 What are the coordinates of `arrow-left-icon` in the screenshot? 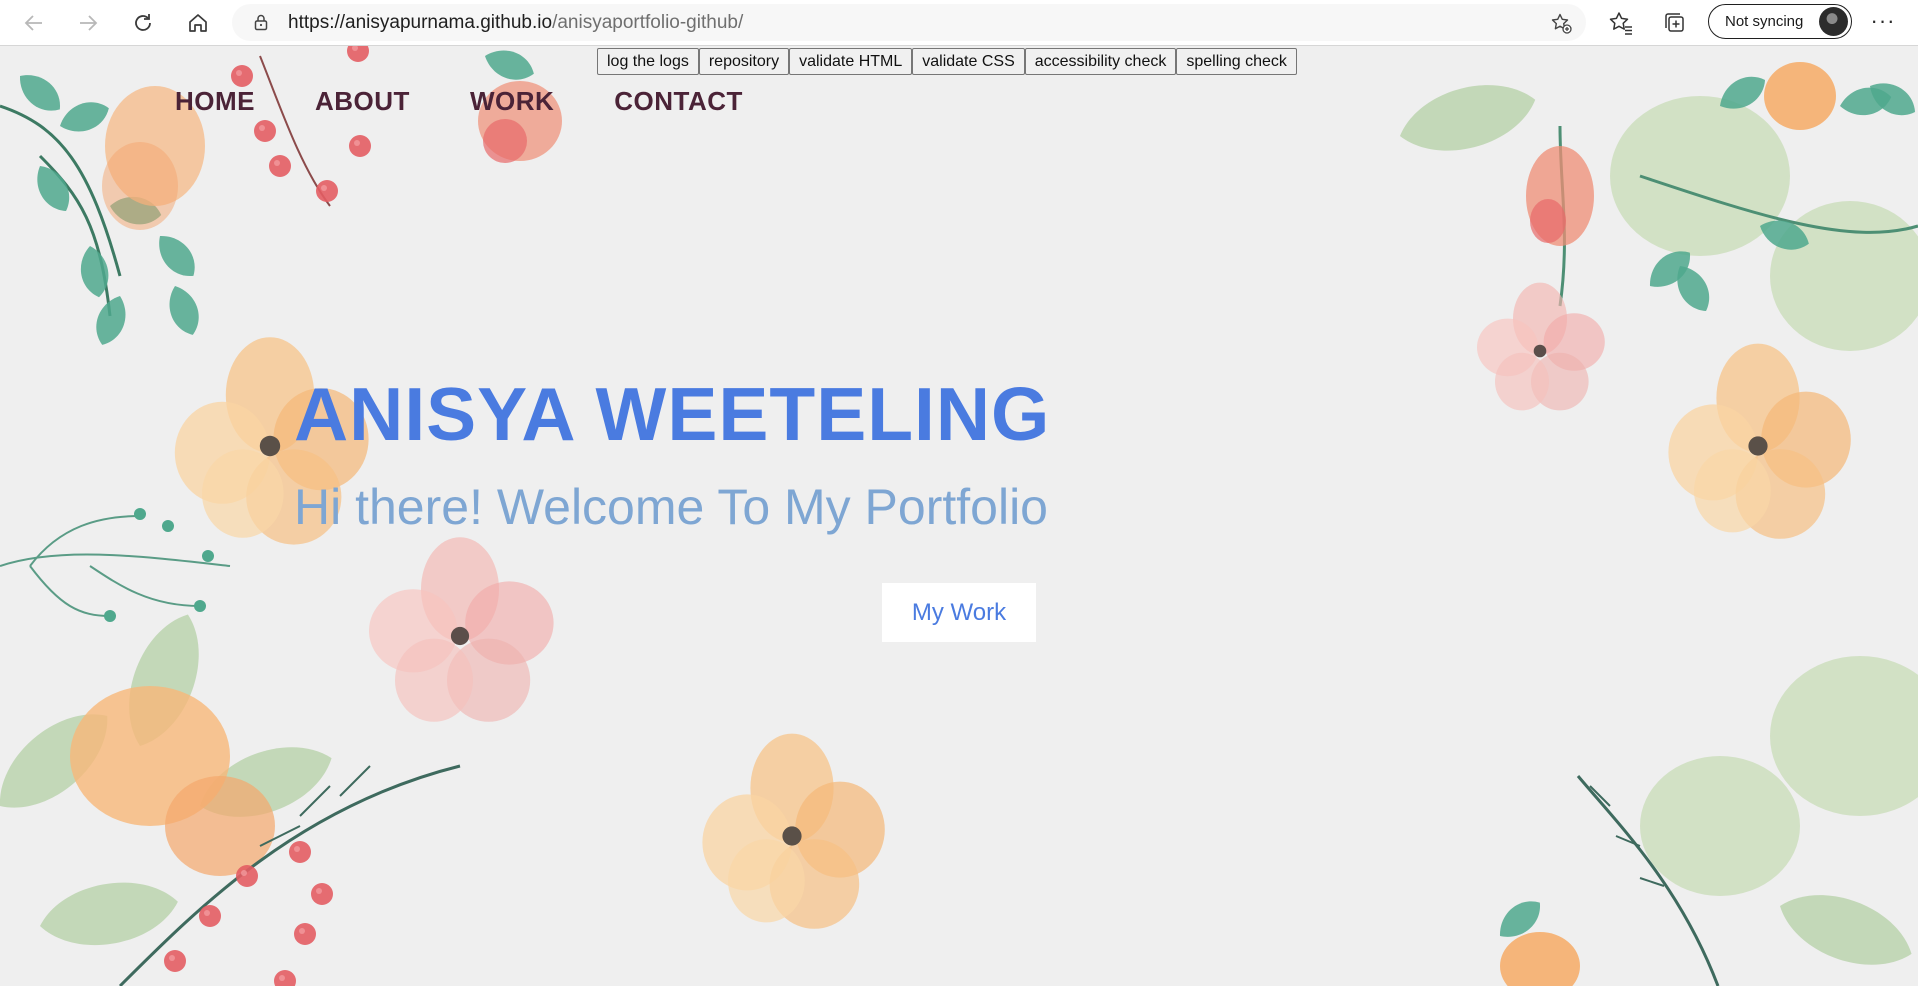 It's located at (33, 23).